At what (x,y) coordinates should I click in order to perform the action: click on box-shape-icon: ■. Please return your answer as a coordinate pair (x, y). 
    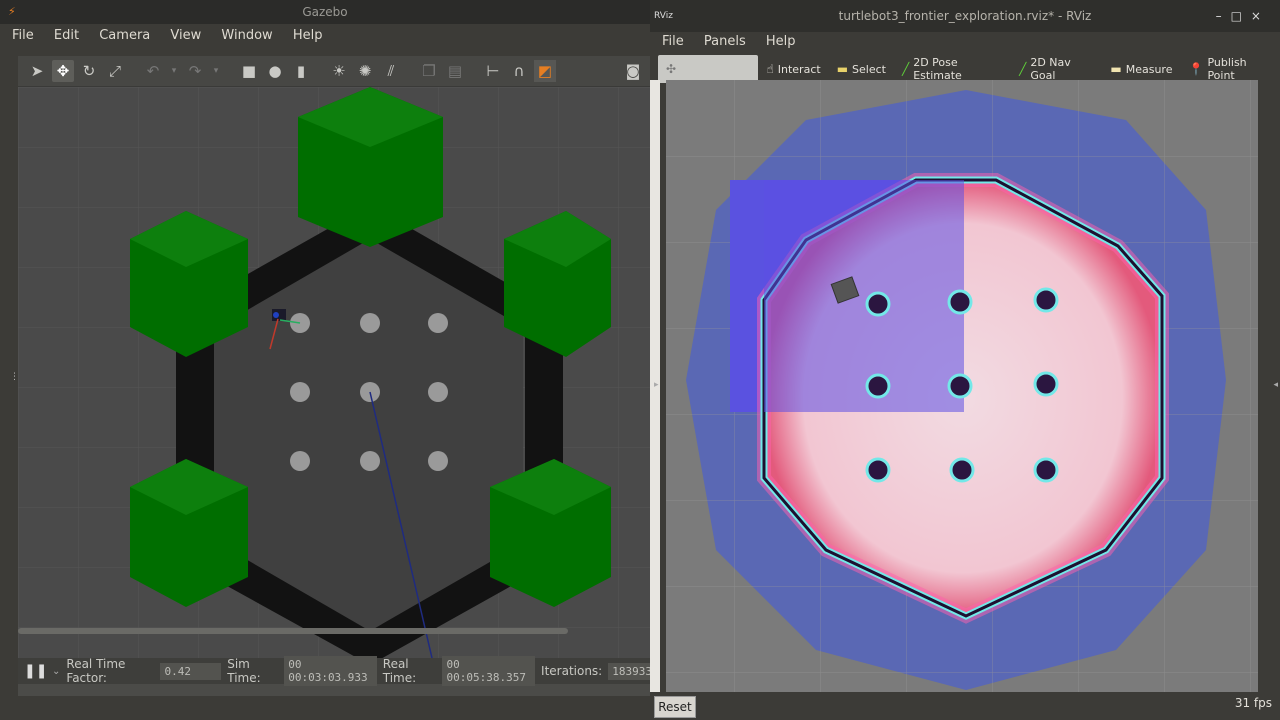
    Looking at the image, I should click on (249, 71).